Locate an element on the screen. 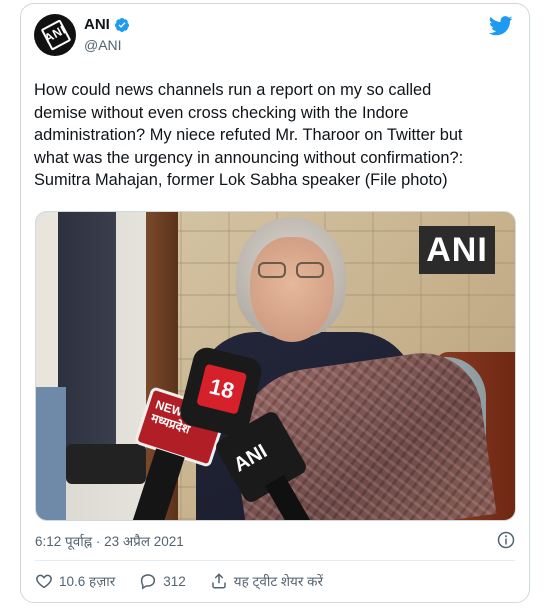 Image resolution: width=556 pixels, height=608 pixels. account-handle: @ANI is located at coordinates (103, 45).